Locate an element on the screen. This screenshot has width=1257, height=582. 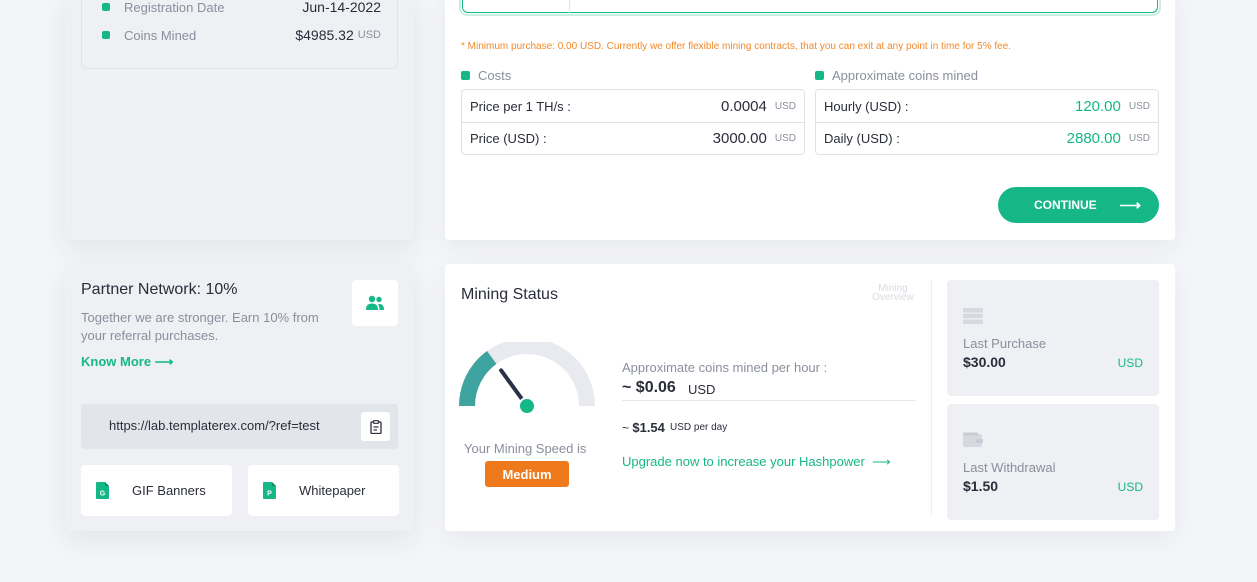
daily-amount: $1.54 is located at coordinates (648, 427).